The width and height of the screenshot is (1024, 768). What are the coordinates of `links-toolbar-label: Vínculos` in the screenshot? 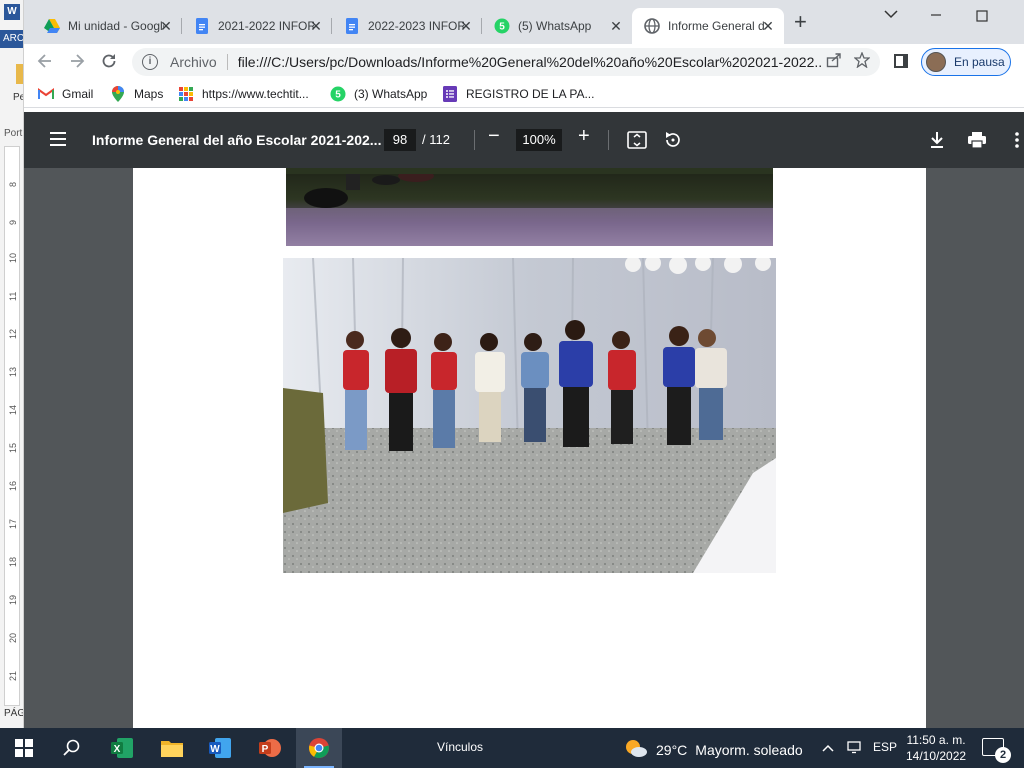 It's located at (460, 747).